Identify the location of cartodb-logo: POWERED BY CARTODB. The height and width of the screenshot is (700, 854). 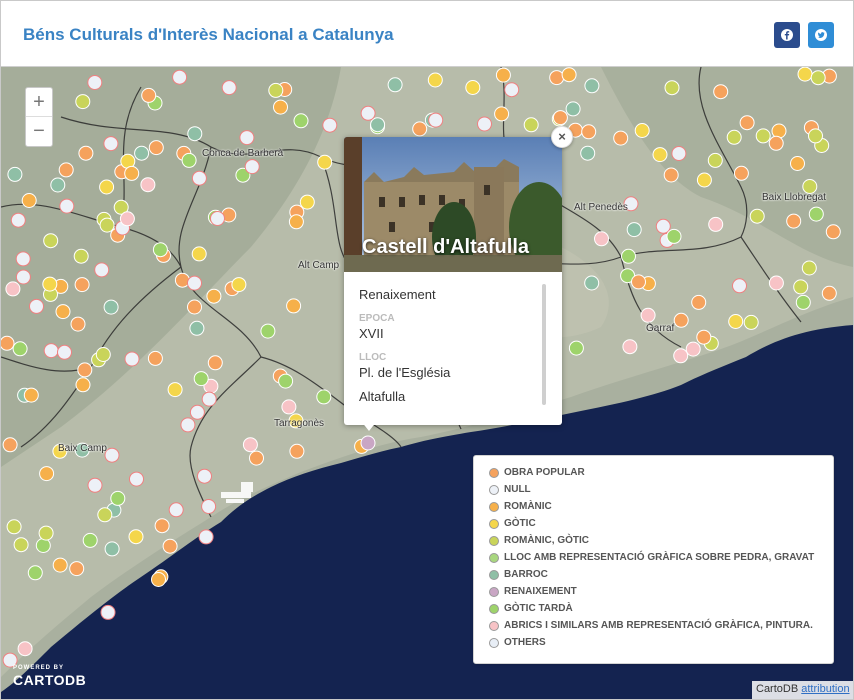
(49, 676).